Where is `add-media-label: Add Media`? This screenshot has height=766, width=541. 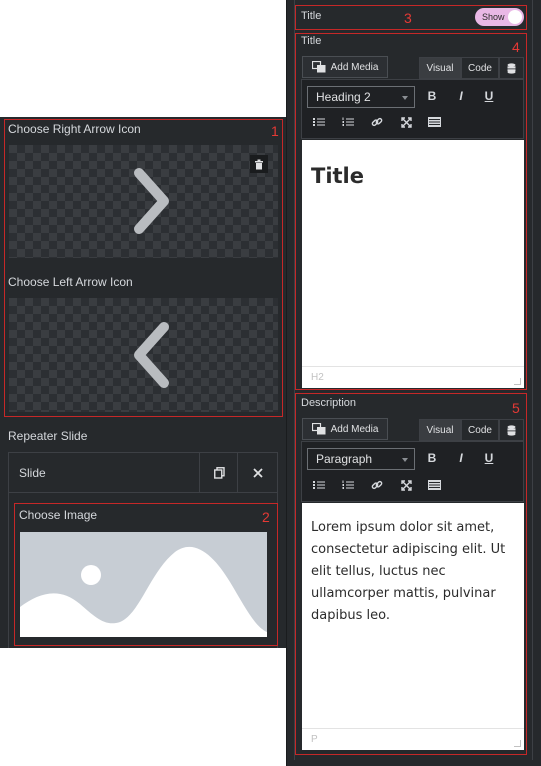 add-media-label: Add Media is located at coordinates (354, 67).